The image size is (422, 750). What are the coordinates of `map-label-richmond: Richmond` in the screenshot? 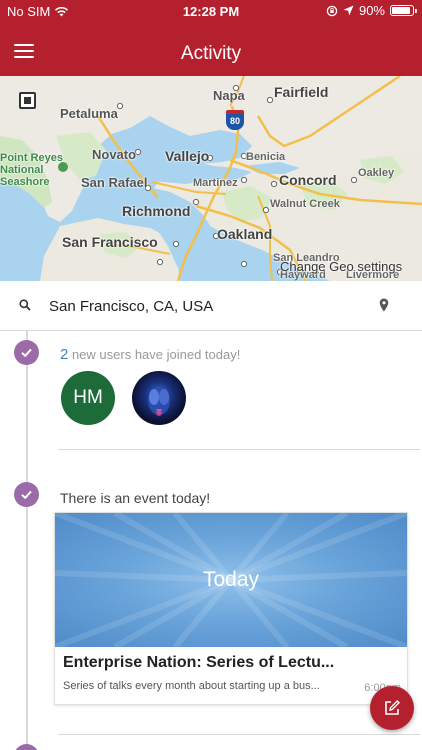 It's located at (156, 211).